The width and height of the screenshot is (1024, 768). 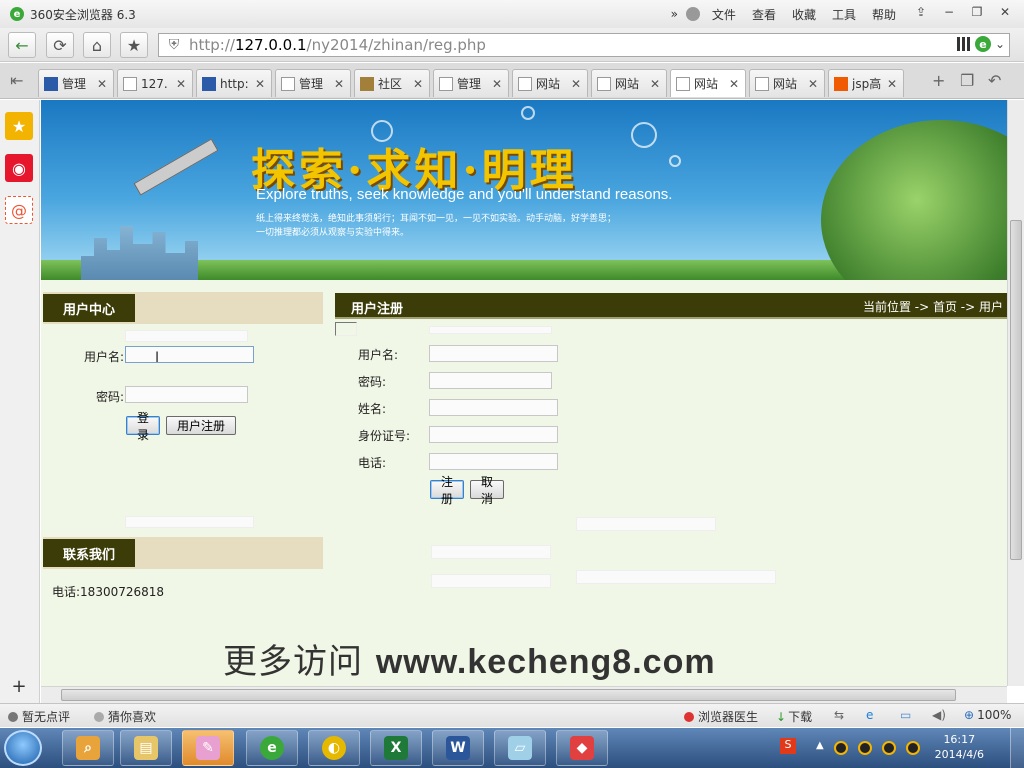 I want to click on login-button: 登录, so click(x=143, y=426).